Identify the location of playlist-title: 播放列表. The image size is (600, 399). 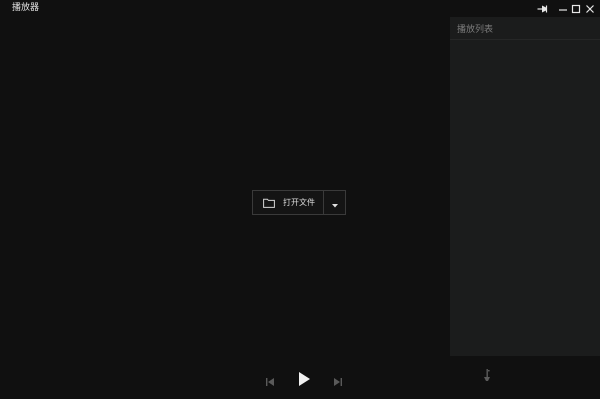
(475, 29).